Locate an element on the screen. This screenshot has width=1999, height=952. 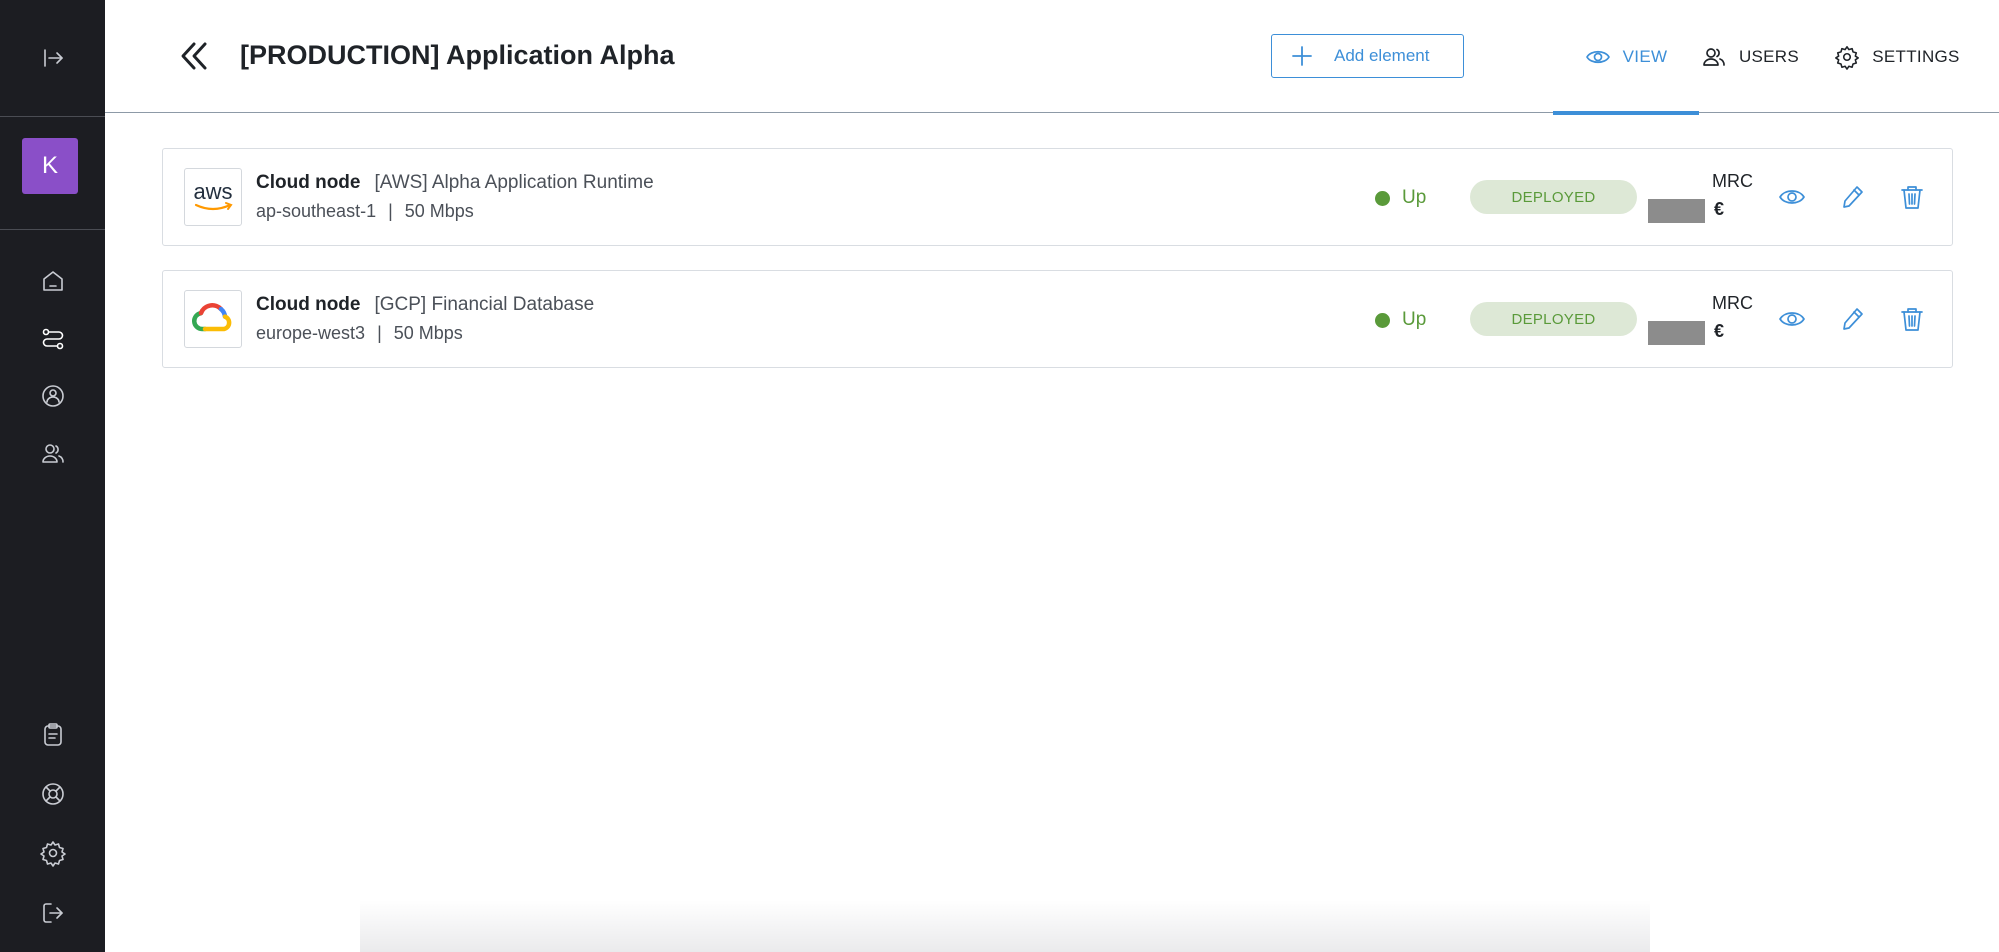
node-title: Cloud node [GCP] Financial Database is located at coordinates (425, 305).